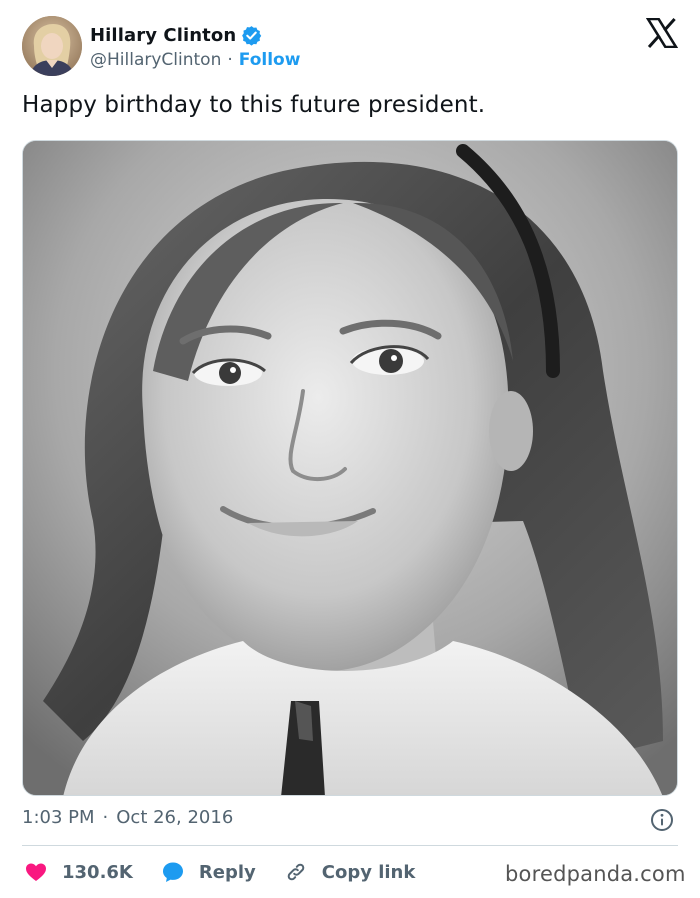 The image size is (700, 898). What do you see at coordinates (155, 60) in the screenshot?
I see `author-handle: @HillaryClinton` at bounding box center [155, 60].